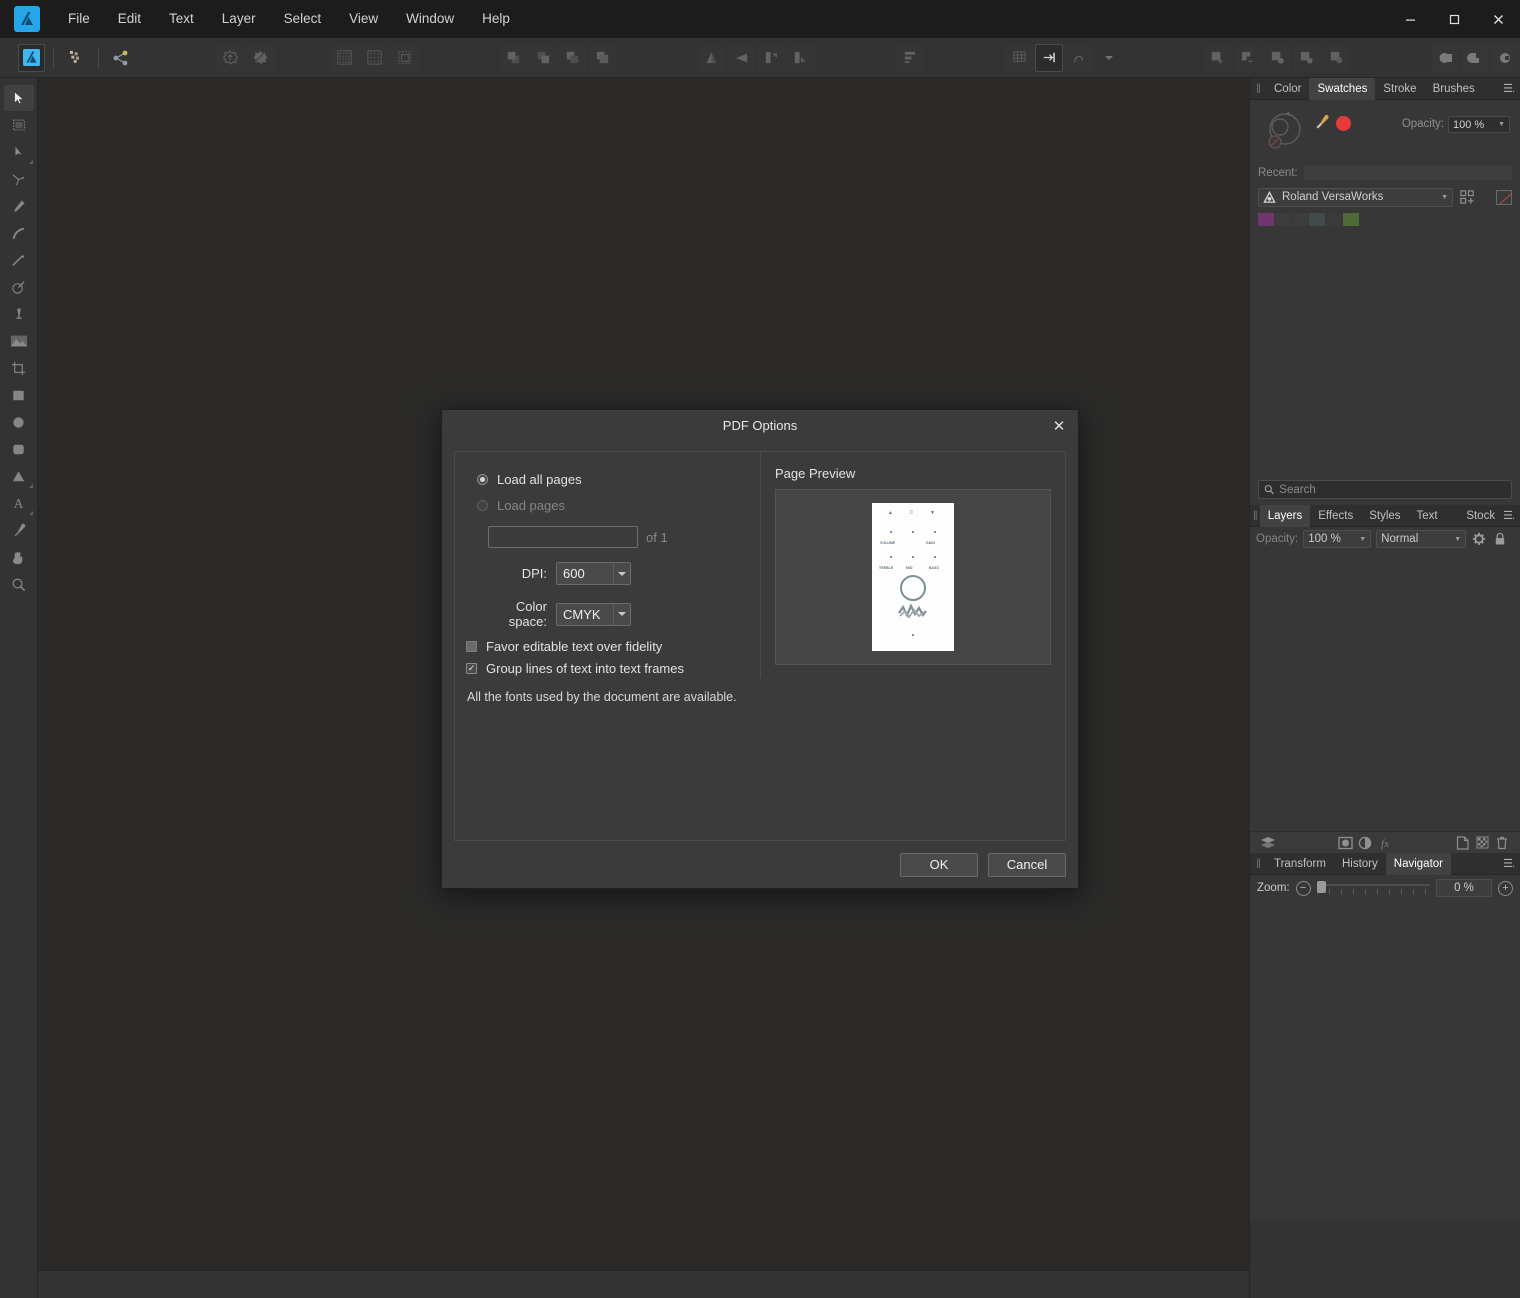 The width and height of the screenshot is (1520, 1298). What do you see at coordinates (909, 568) in the screenshot?
I see `thumb-label-mid: MID` at bounding box center [909, 568].